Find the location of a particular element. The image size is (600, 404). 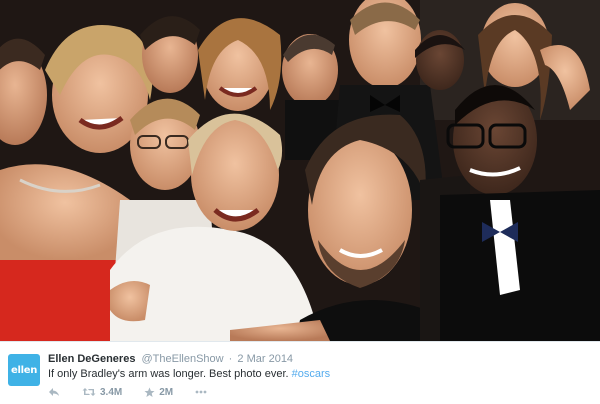

reply-button is located at coordinates (54, 392).